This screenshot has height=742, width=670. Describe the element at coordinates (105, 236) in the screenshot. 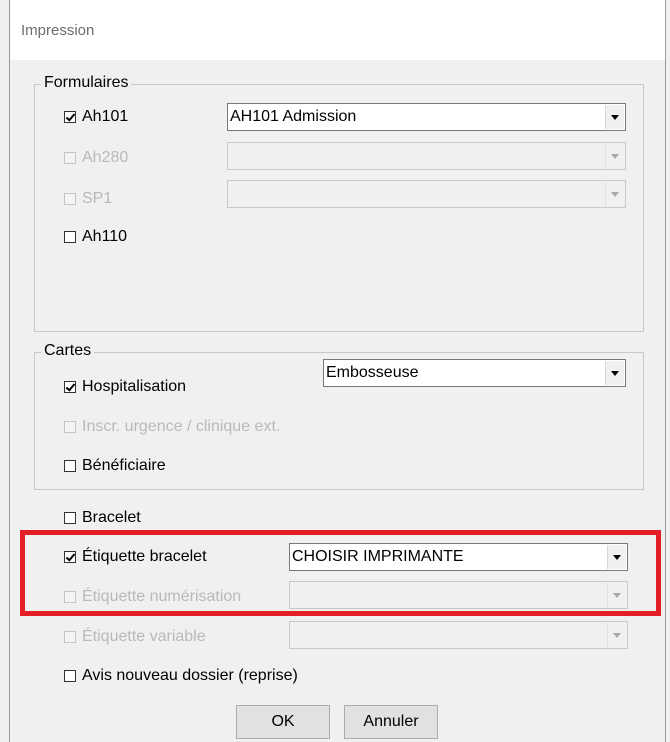

I see `checkbox-label: Ah110` at that location.